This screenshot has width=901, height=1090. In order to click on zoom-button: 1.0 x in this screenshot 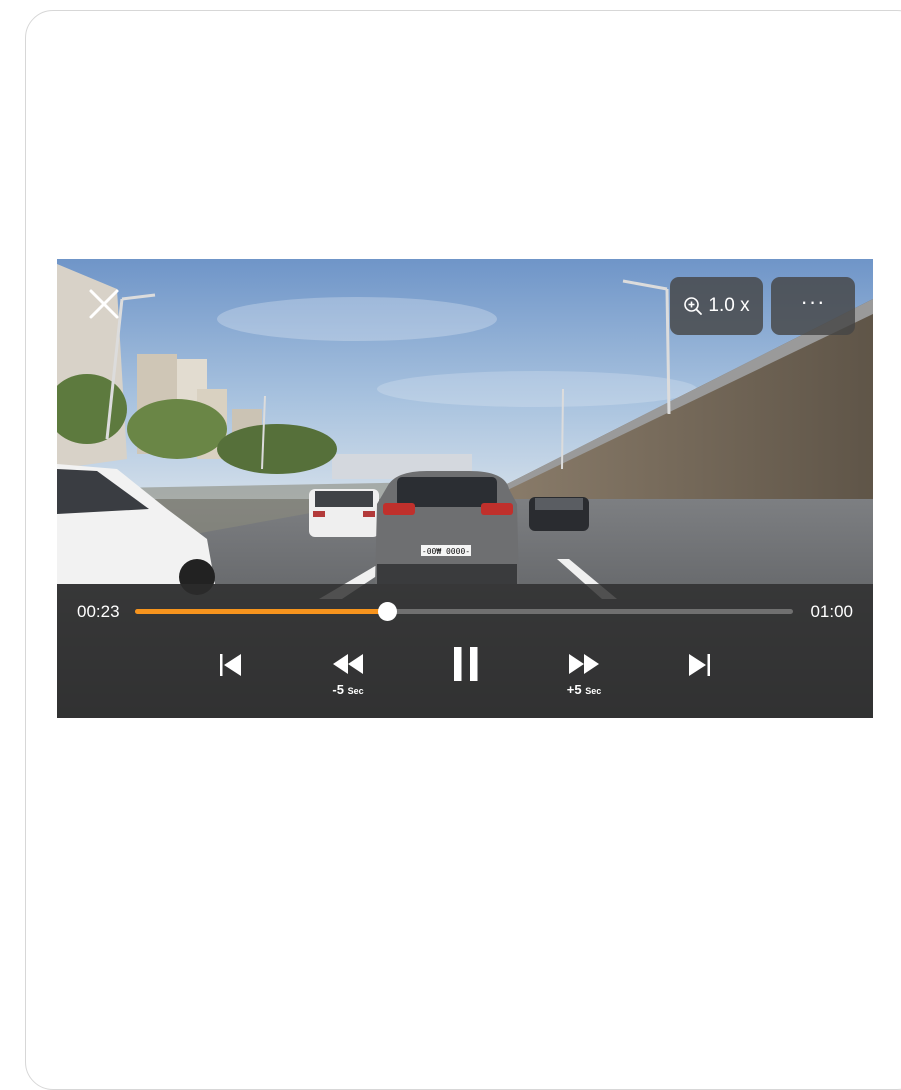, I will do `click(716, 306)`.